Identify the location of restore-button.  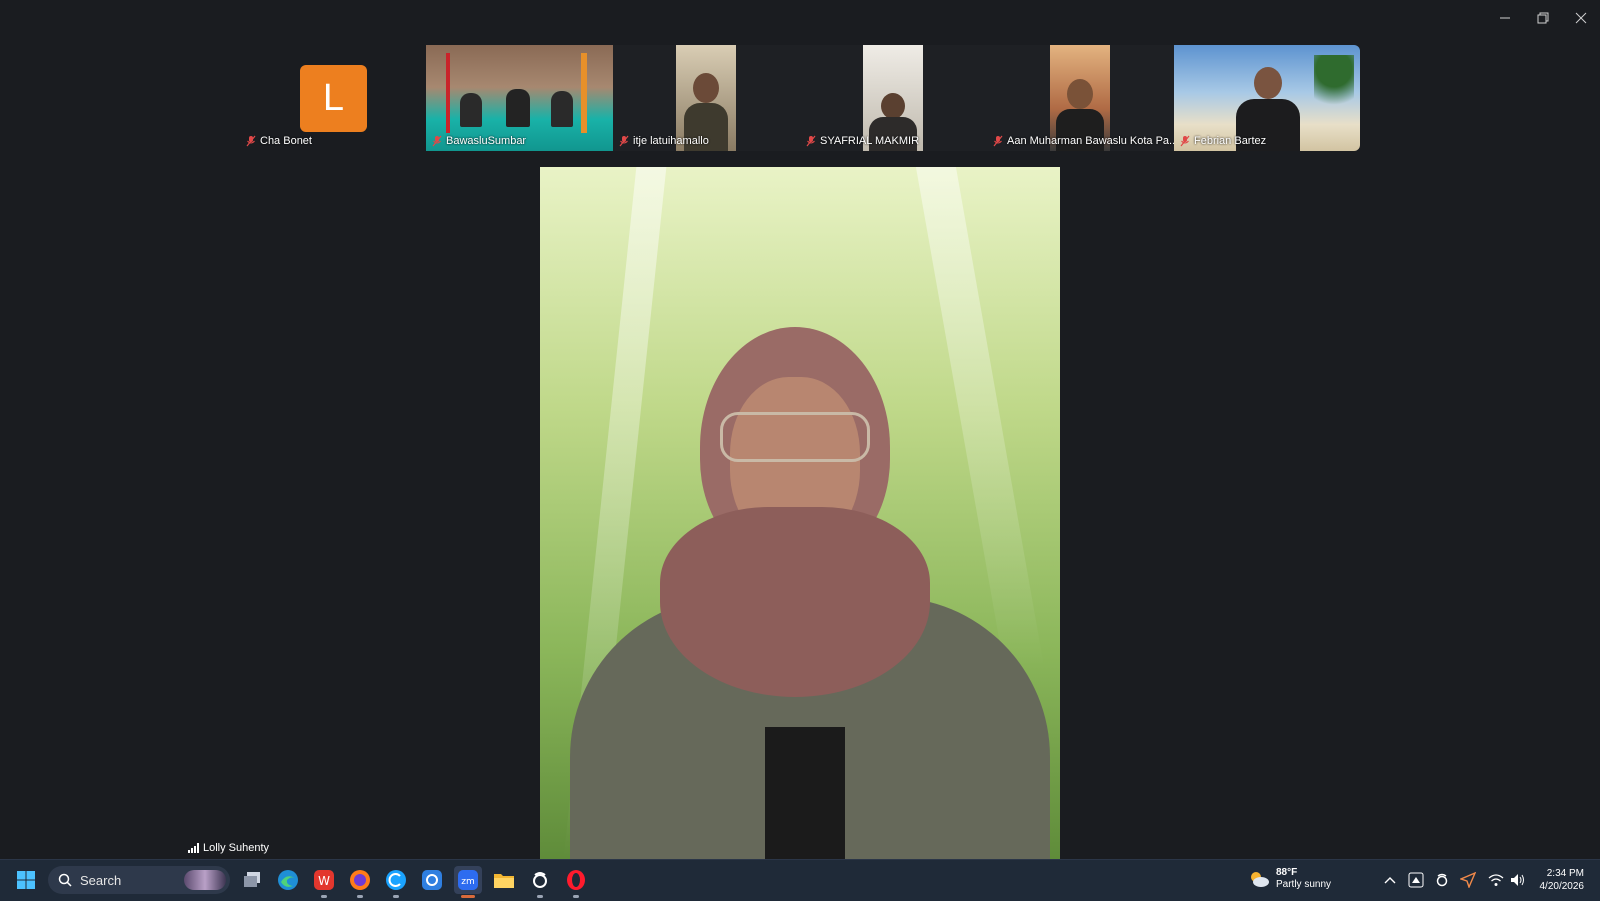
(1543, 18).